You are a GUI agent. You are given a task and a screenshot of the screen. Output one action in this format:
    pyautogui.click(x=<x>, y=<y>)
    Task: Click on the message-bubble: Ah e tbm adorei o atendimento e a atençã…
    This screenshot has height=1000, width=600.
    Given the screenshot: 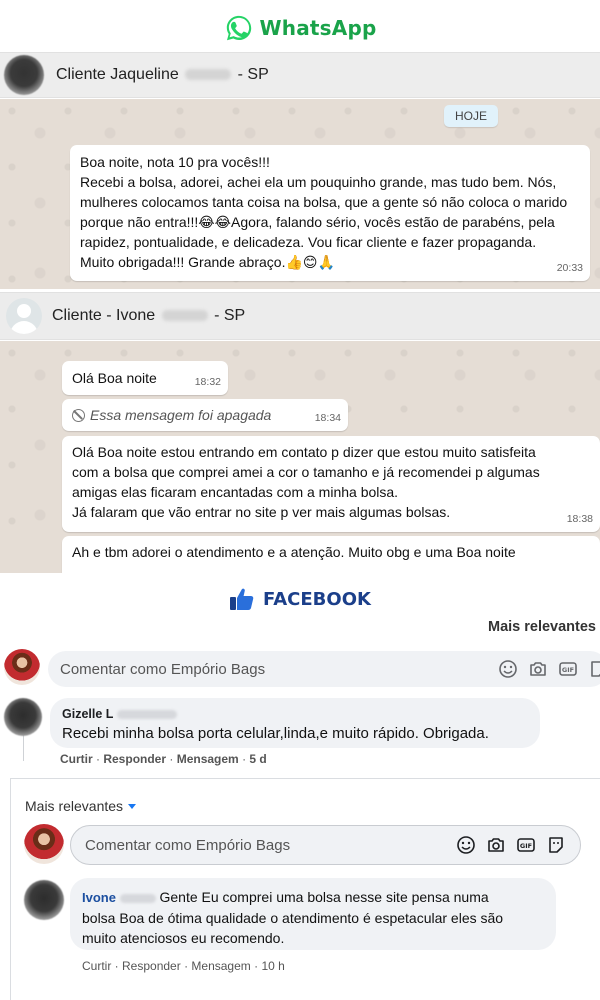 What is the action you would take?
    pyautogui.click(x=331, y=554)
    